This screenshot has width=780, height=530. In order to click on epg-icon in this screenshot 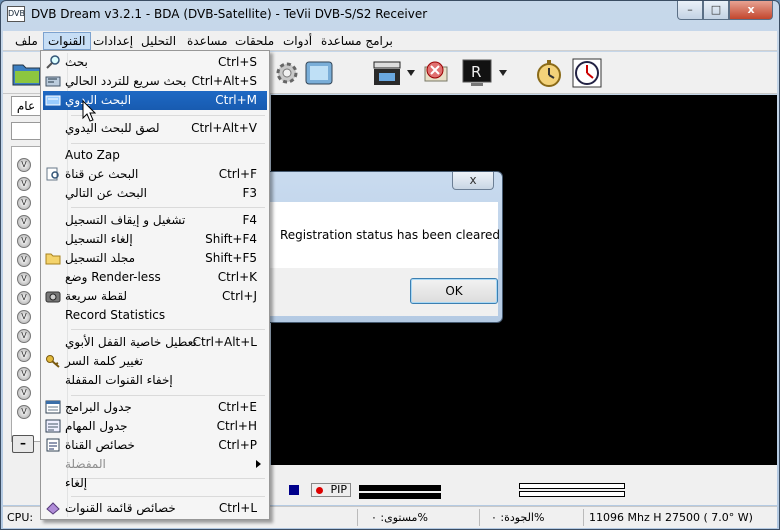, I will do `click(53, 407)`.